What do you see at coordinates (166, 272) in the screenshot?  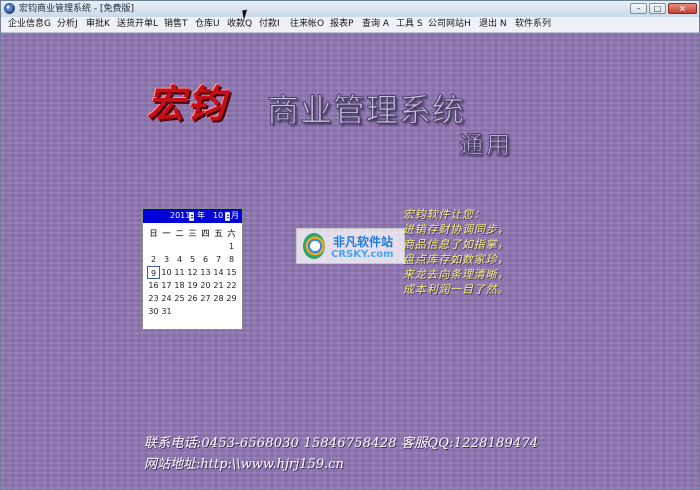 I see `calendar-day: 10` at bounding box center [166, 272].